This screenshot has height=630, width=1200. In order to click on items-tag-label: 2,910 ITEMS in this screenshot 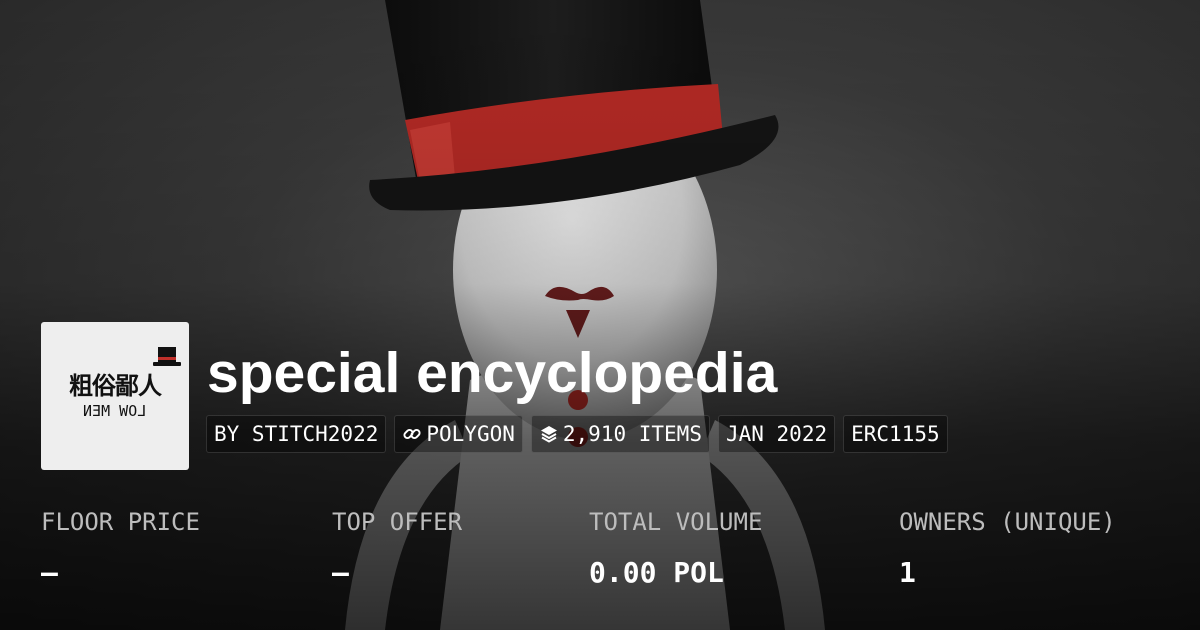, I will do `click(632, 434)`.